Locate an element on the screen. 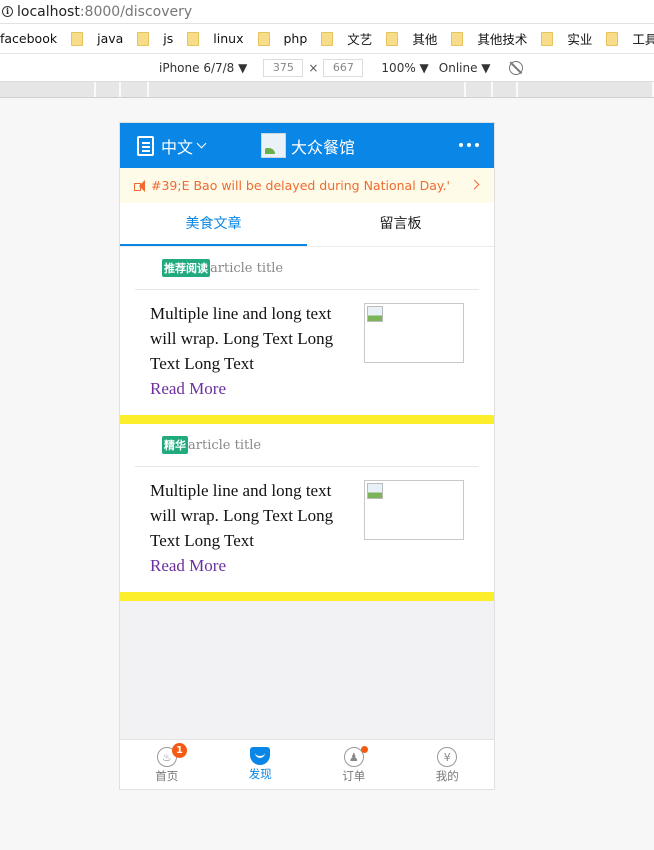 The image size is (654, 850). bookmark-wenyi: 文艺 is located at coordinates (353, 38).